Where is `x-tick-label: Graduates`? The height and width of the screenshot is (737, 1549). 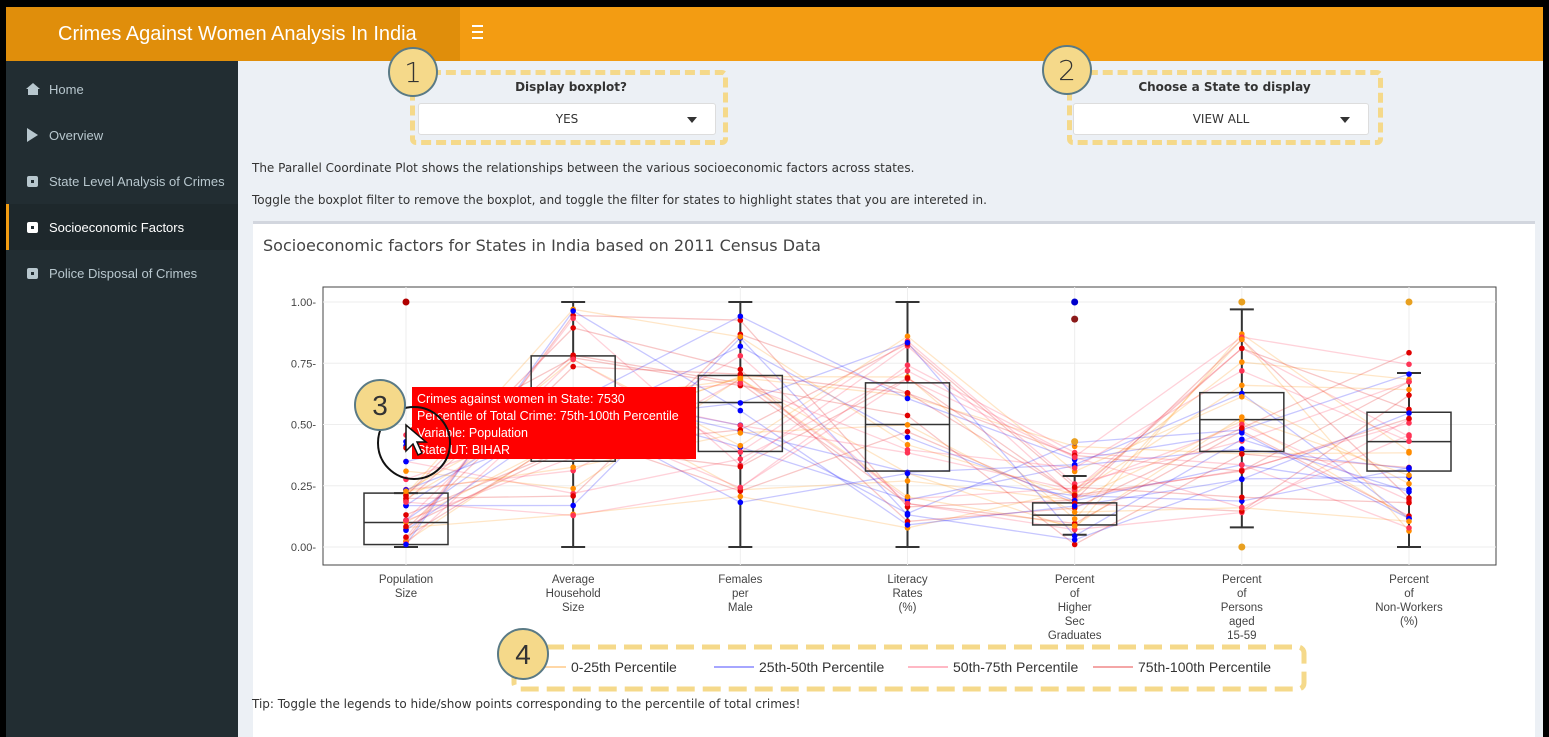 x-tick-label: Graduates is located at coordinates (1075, 636).